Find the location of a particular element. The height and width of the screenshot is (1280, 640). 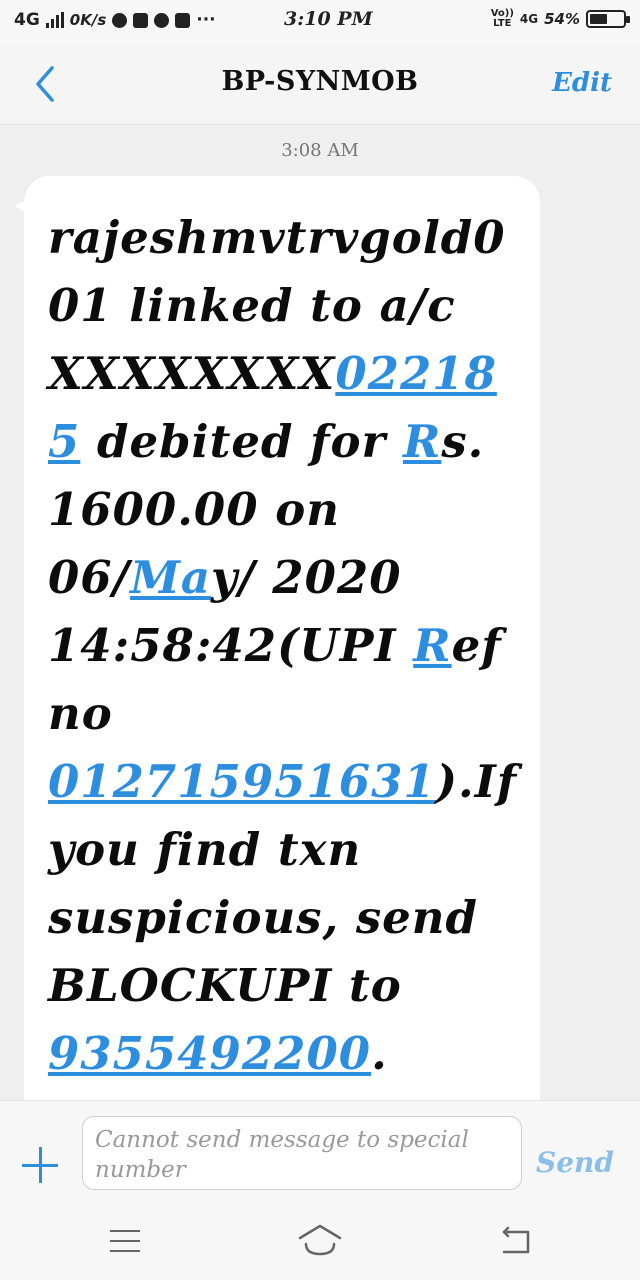

notification-app-icon is located at coordinates (120, 20).